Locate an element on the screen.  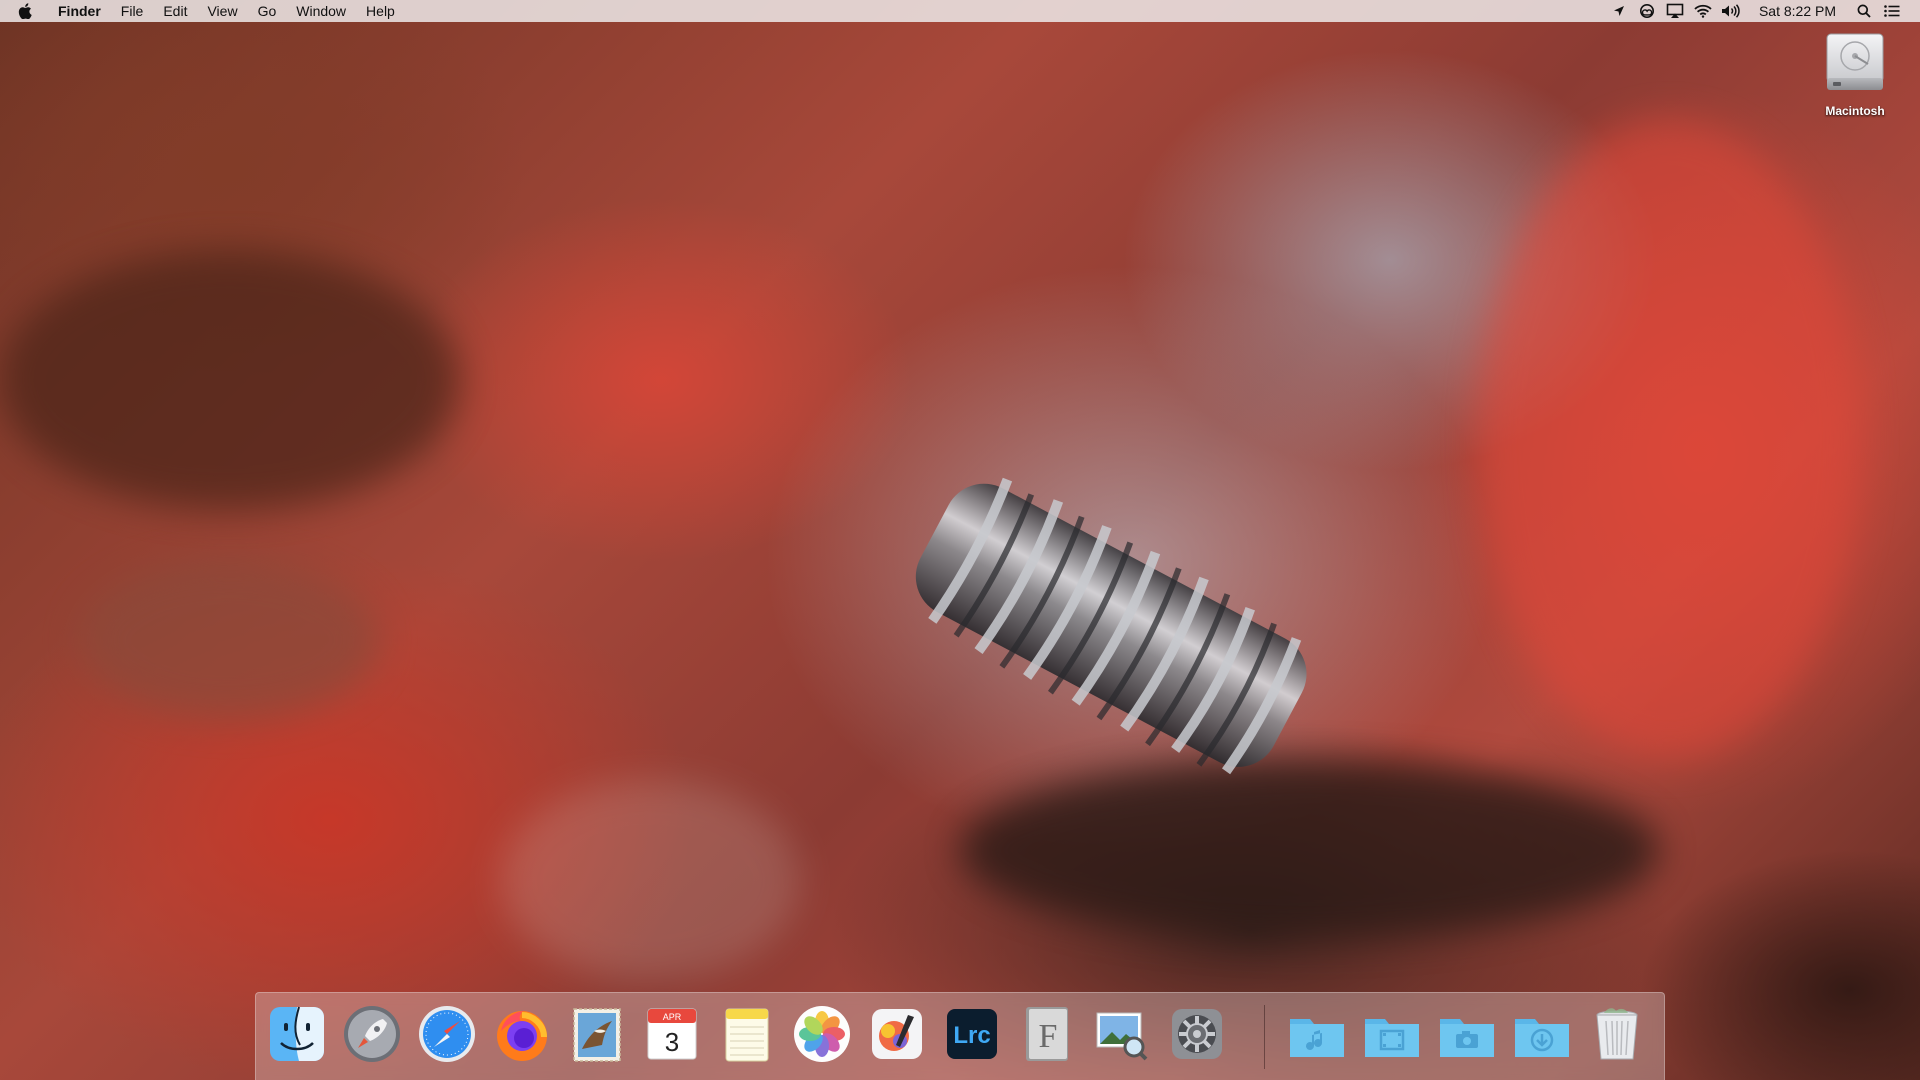
lightroom-label: Lrc is located at coordinates (971, 1035).